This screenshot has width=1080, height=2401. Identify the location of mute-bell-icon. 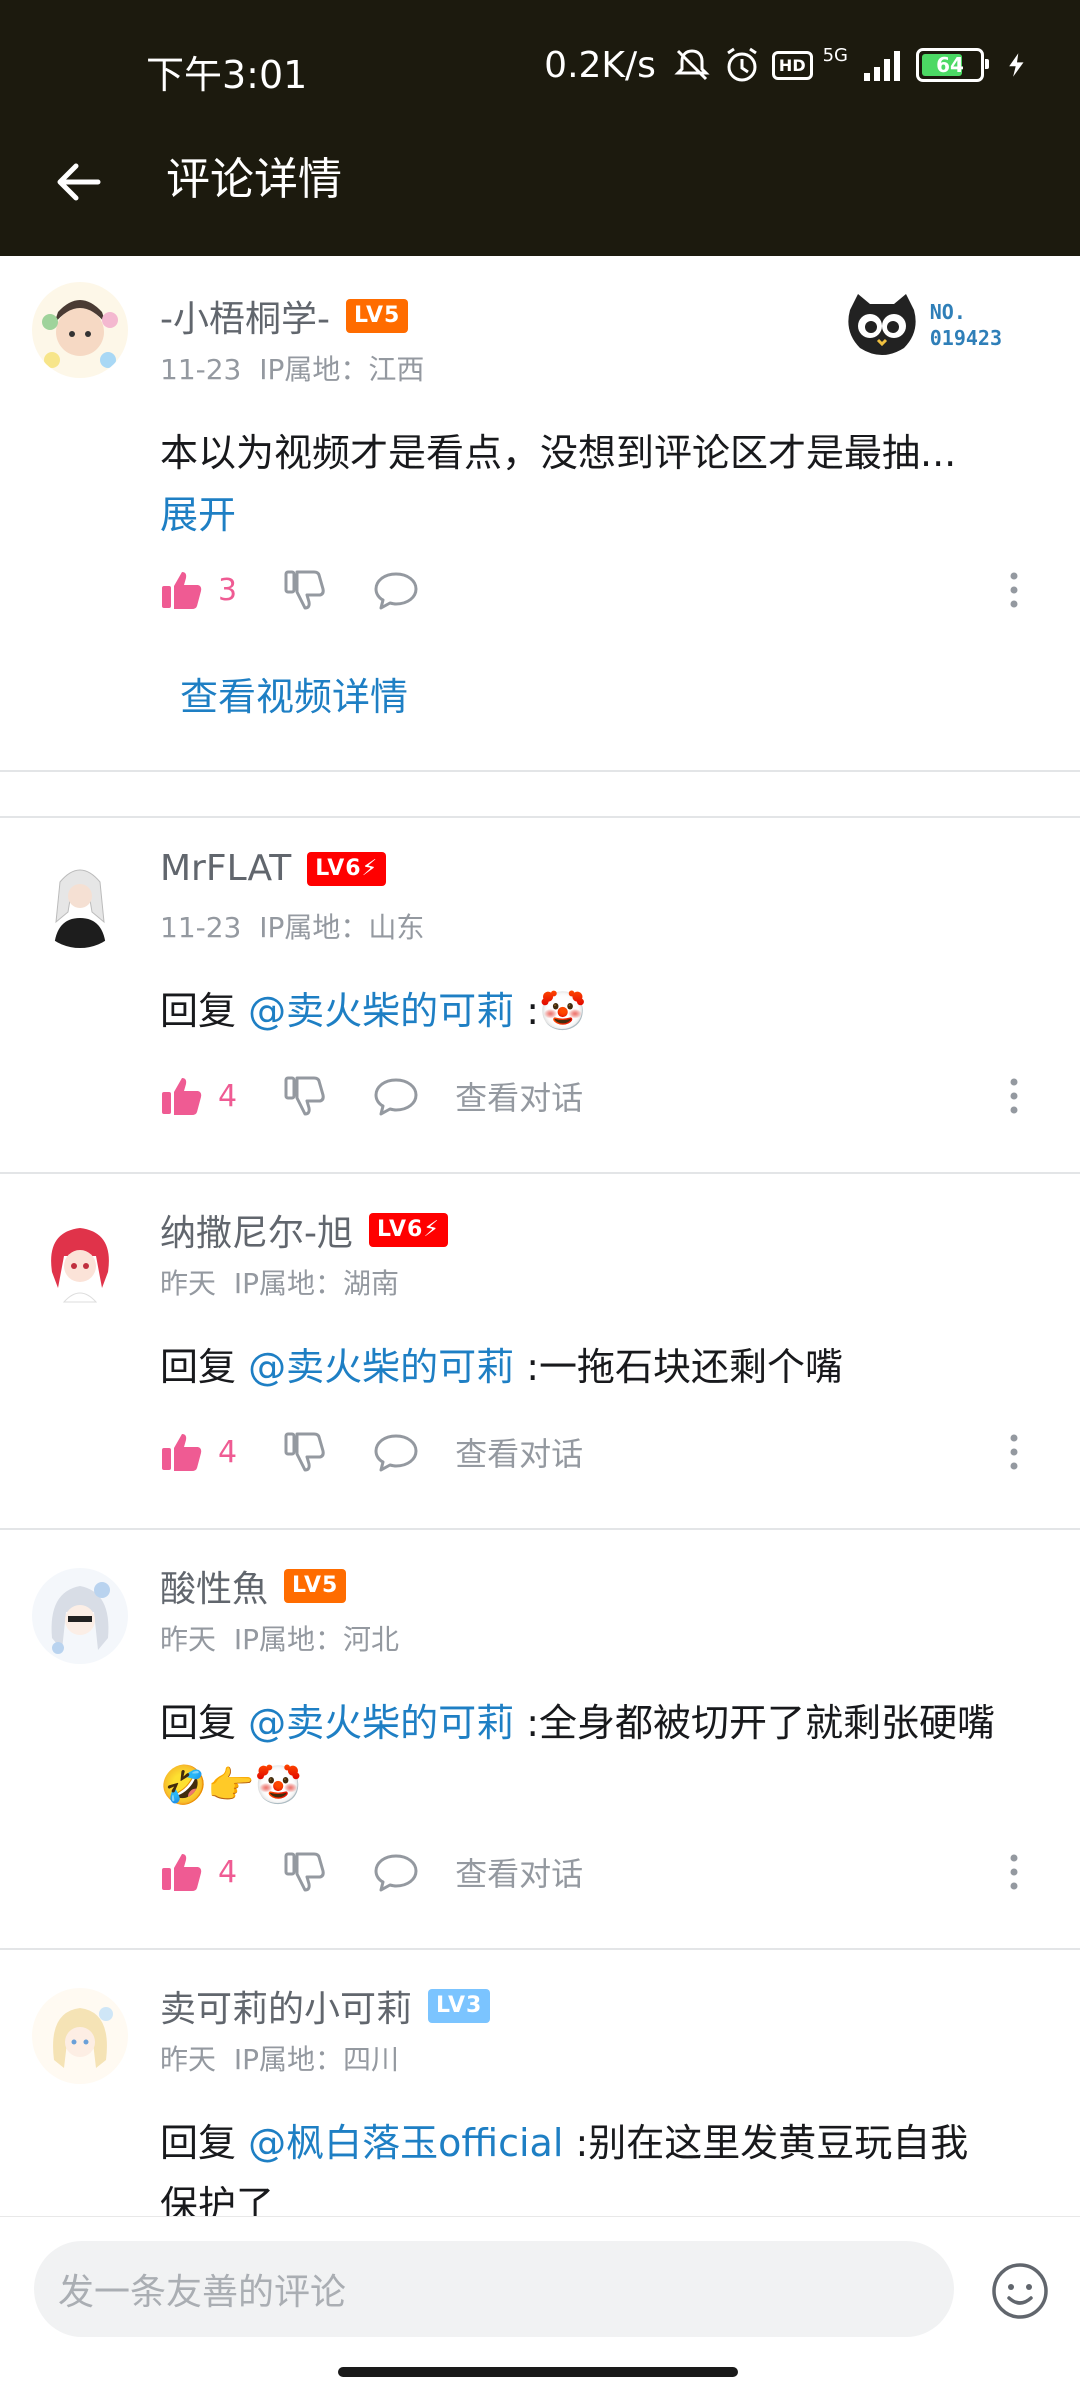
(692, 65).